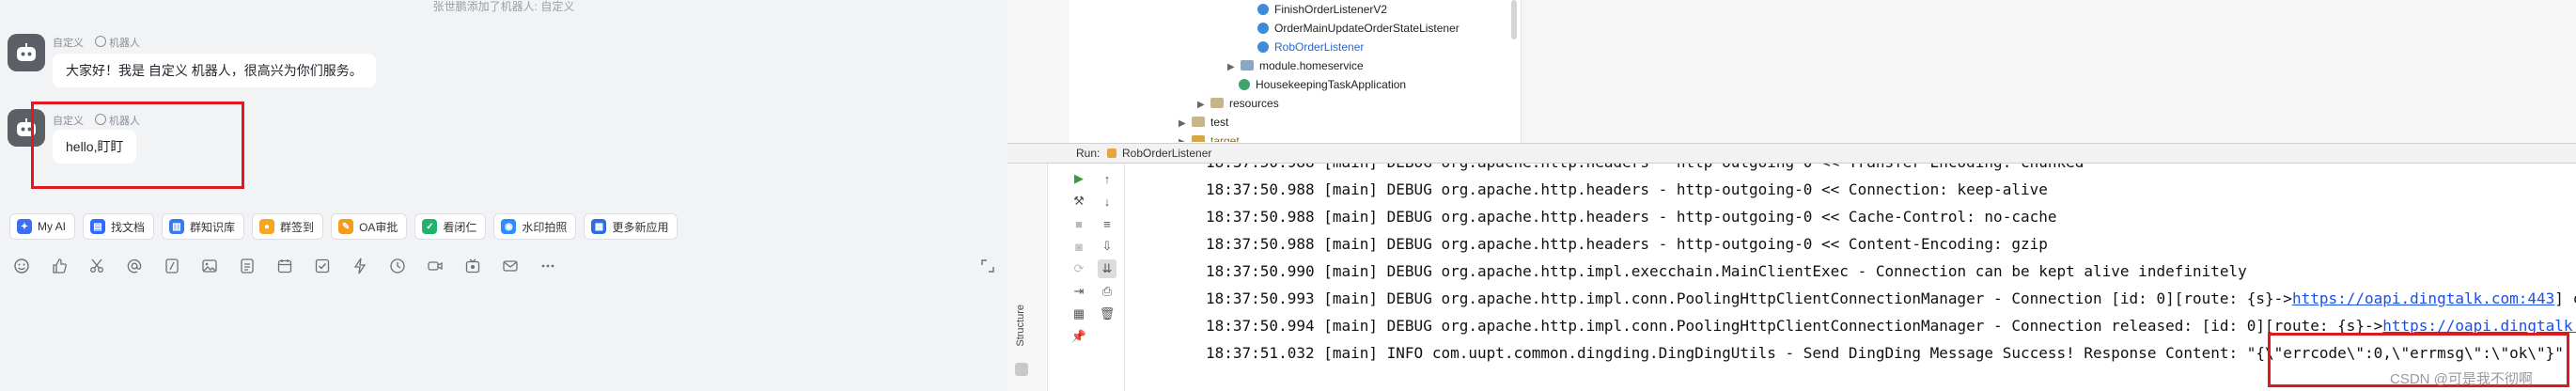  Describe the element at coordinates (369, 227) in the screenshot. I see `quick-action-oa: ✎ OA审批` at that location.